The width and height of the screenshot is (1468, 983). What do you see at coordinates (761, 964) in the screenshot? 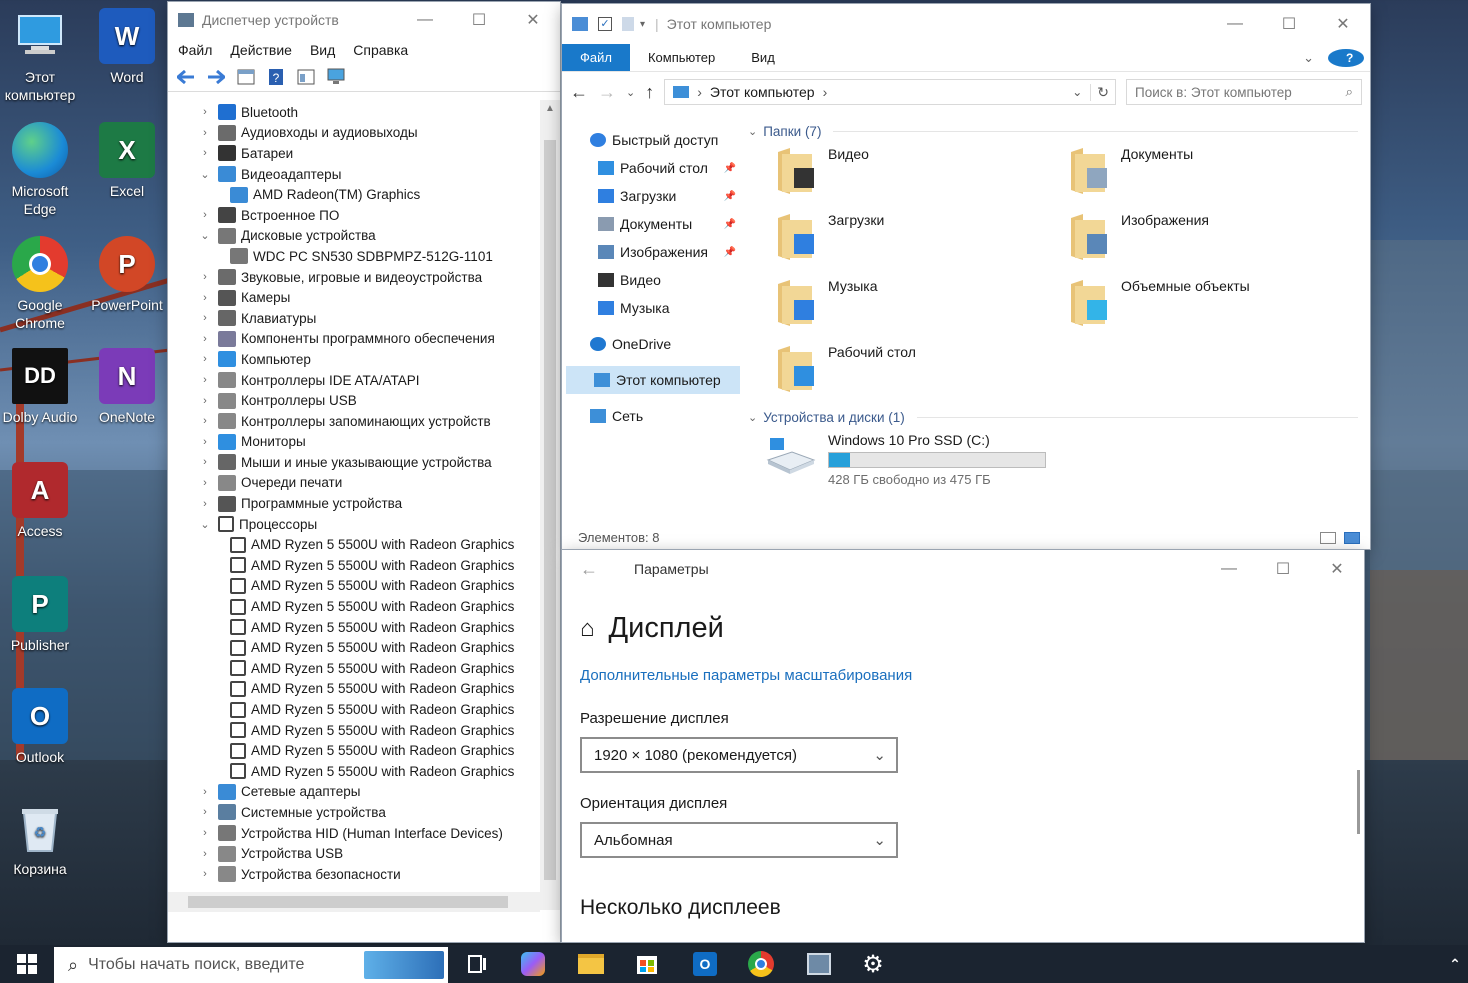
I see `chrome-taskbar-icon` at bounding box center [761, 964].